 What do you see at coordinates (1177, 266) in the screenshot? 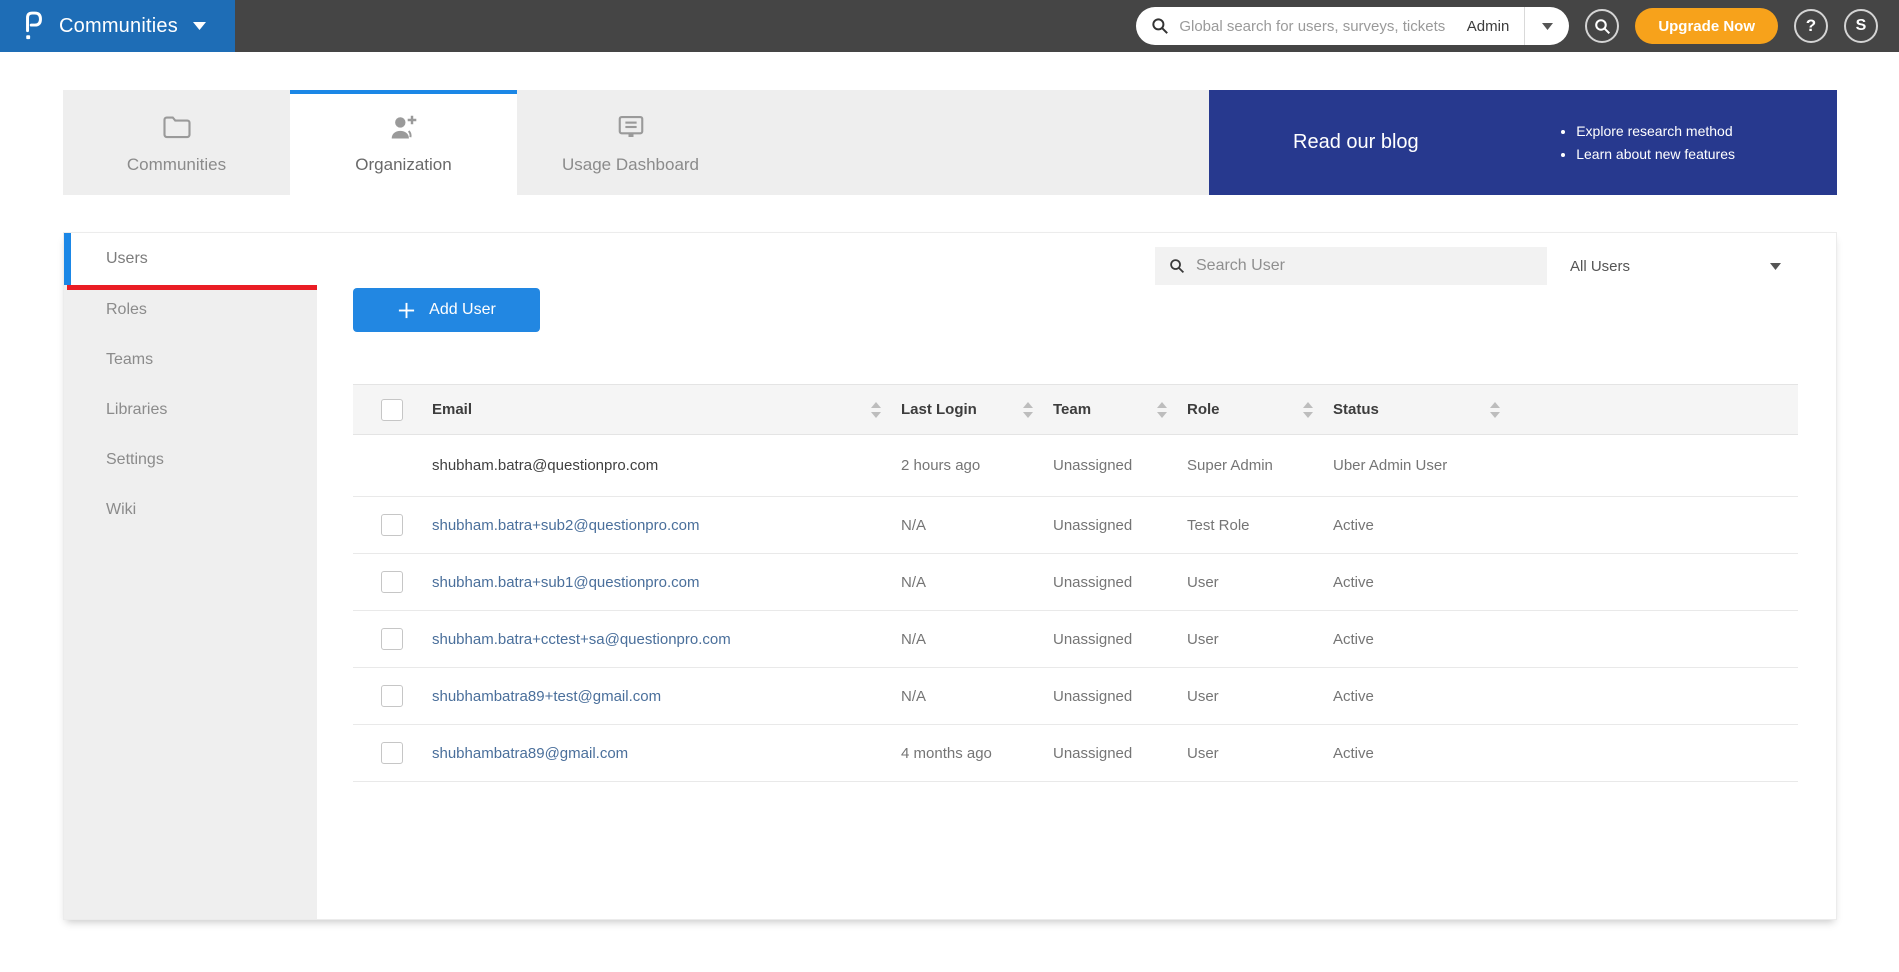
I see `search-icon` at bounding box center [1177, 266].